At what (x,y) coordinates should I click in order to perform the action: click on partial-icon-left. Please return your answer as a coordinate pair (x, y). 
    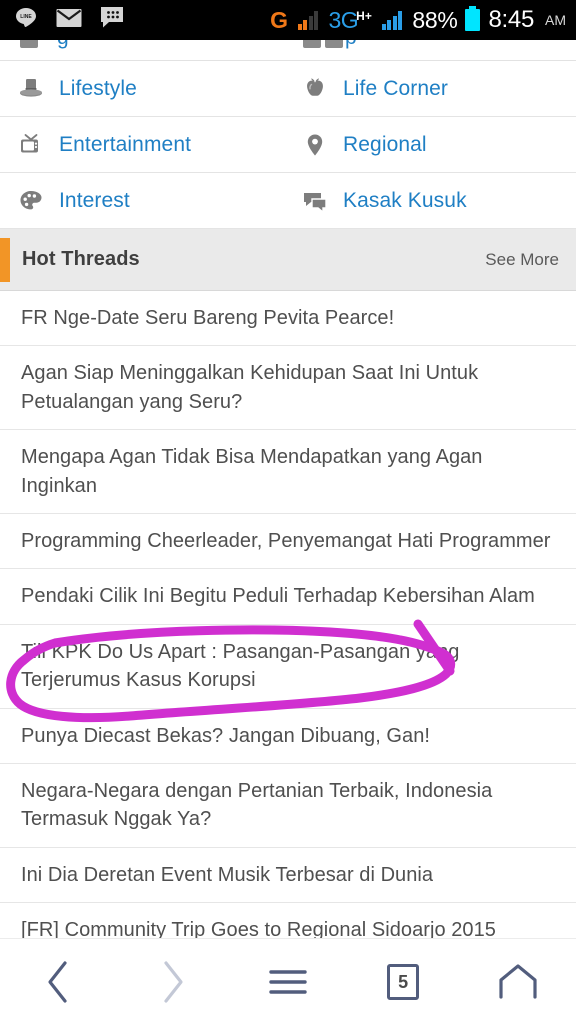
    Looking at the image, I should click on (29, 44).